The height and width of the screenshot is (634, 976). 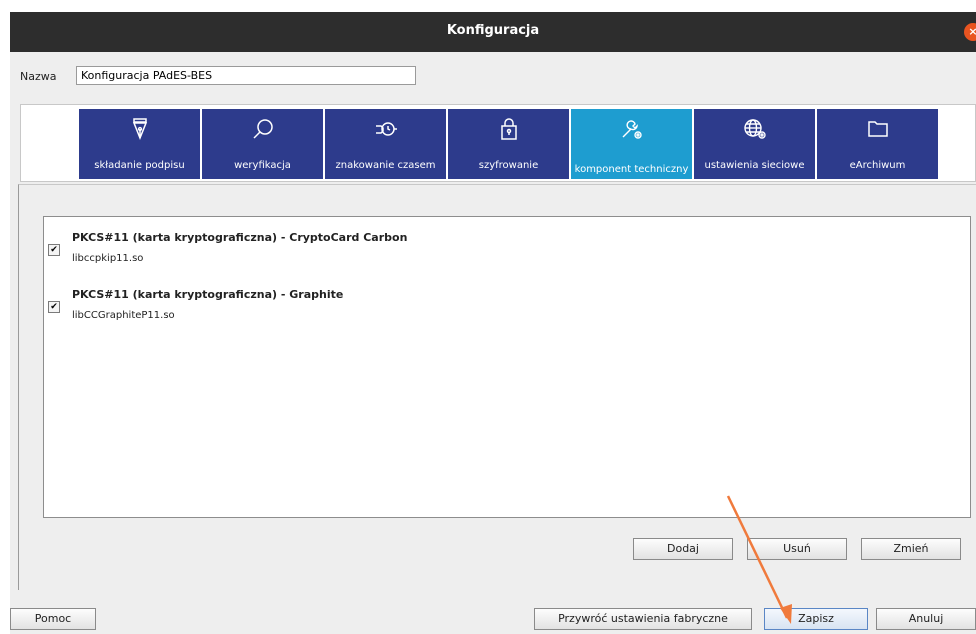 What do you see at coordinates (877, 165) in the screenshot?
I see `tab-label: eArchiwum` at bounding box center [877, 165].